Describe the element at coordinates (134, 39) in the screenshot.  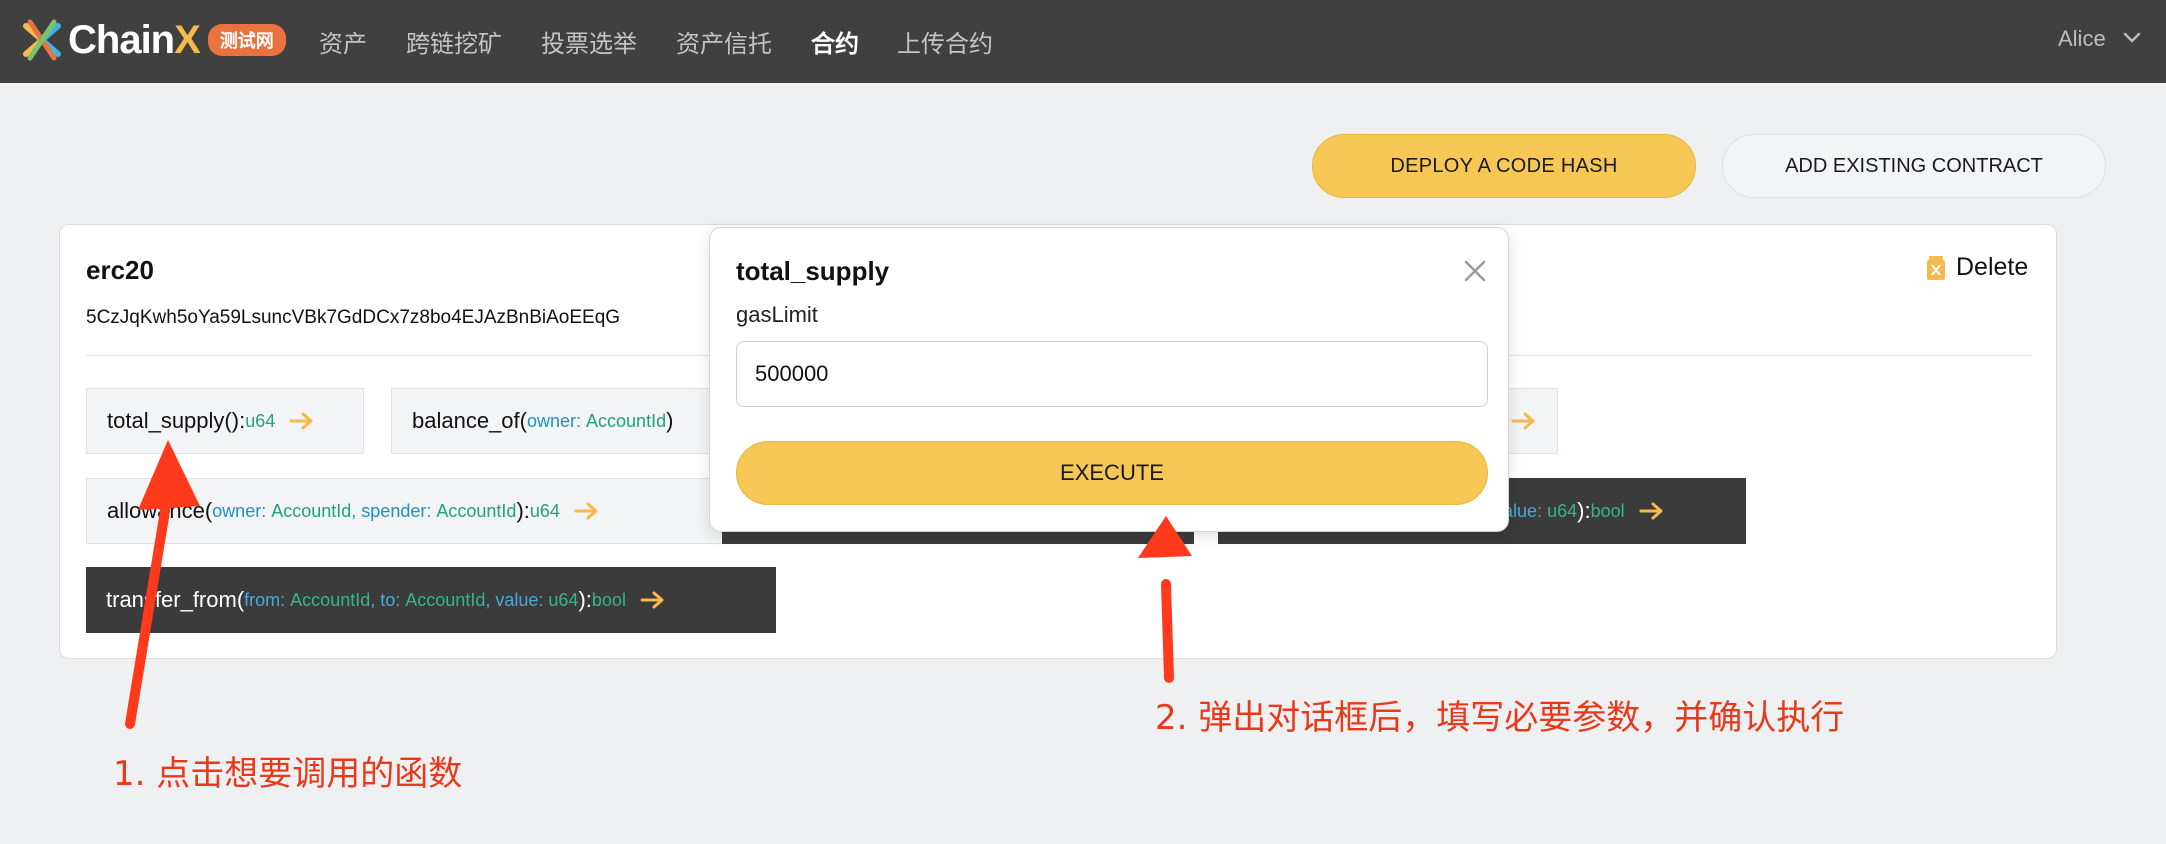
I see `logo-text: ChainX` at that location.